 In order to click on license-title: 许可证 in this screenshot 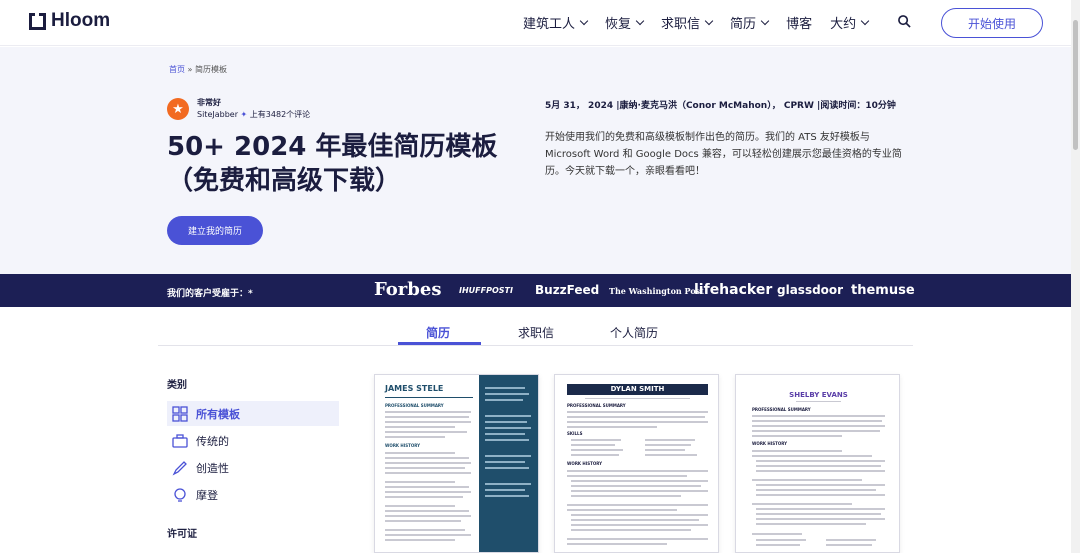, I will do `click(182, 534)`.